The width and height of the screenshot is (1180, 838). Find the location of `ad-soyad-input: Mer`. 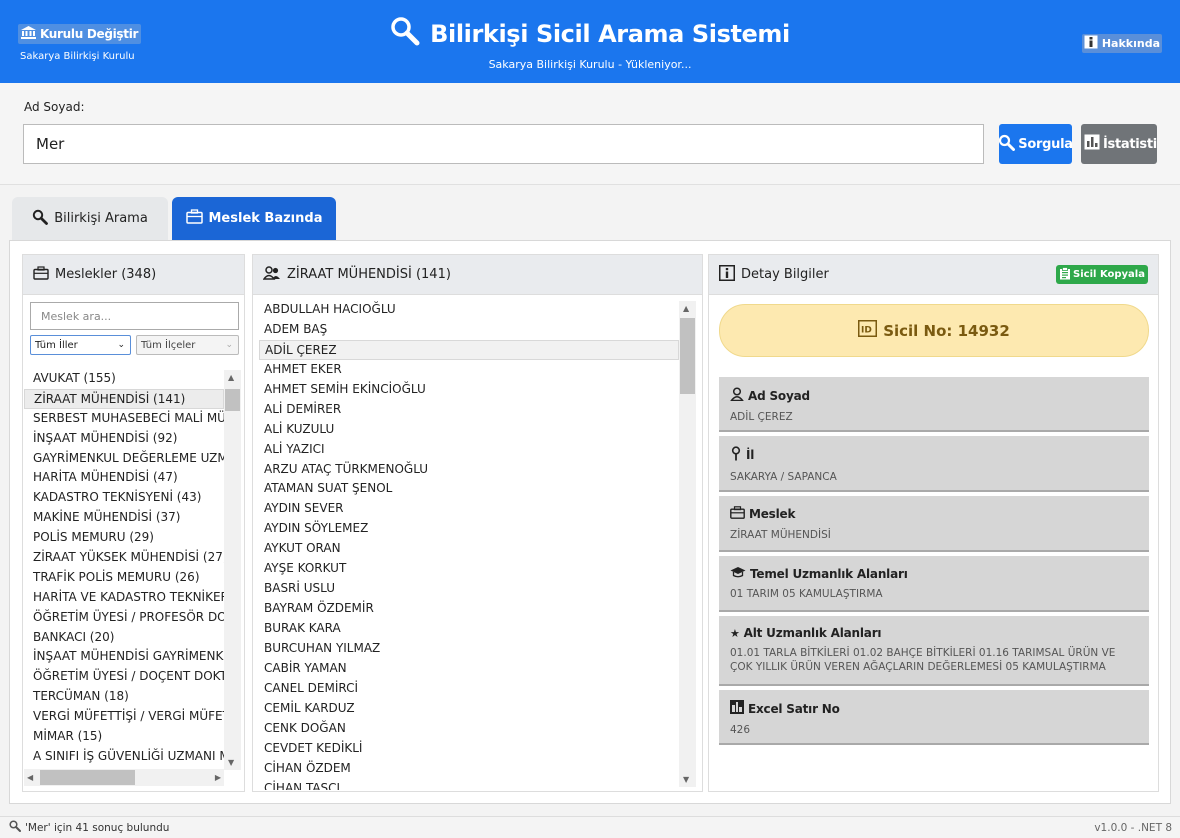

ad-soyad-input: Mer is located at coordinates (503, 144).